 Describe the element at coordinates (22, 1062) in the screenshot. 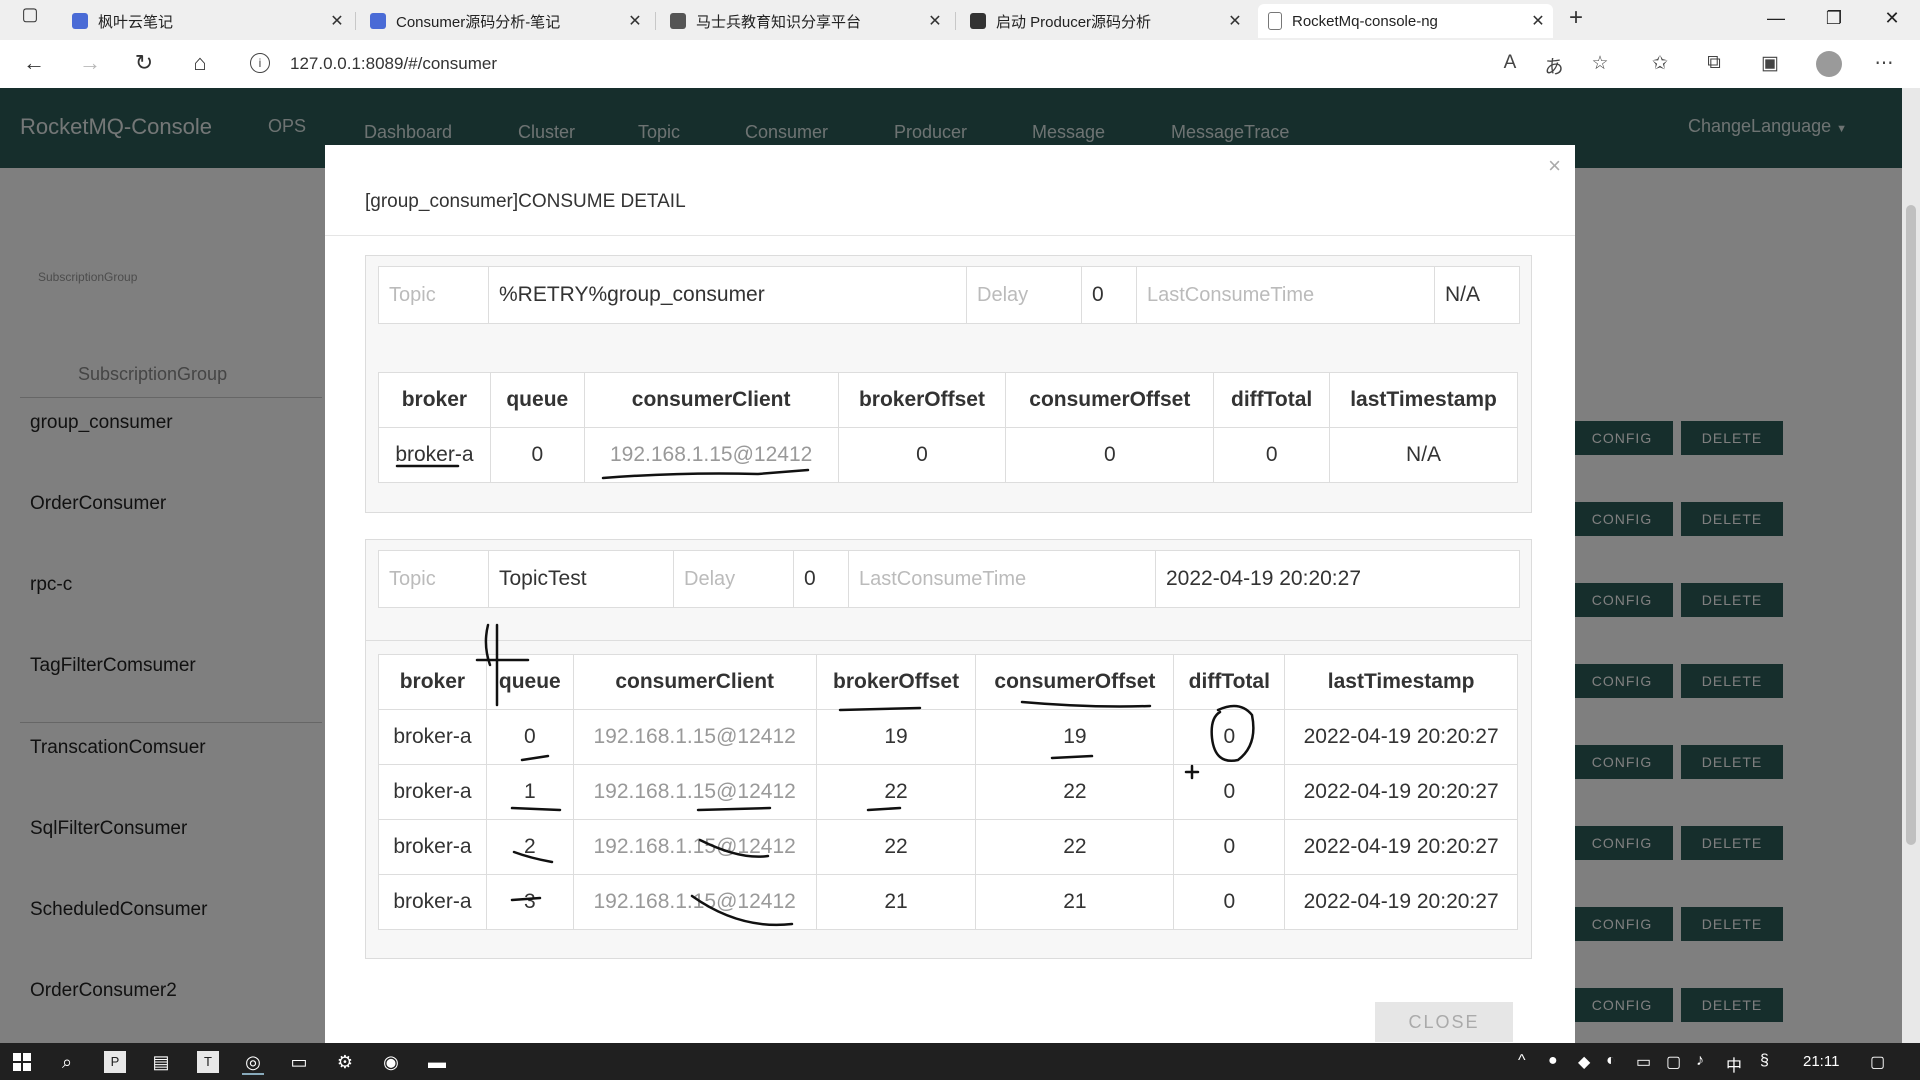

I see `windows-start-icon` at that location.